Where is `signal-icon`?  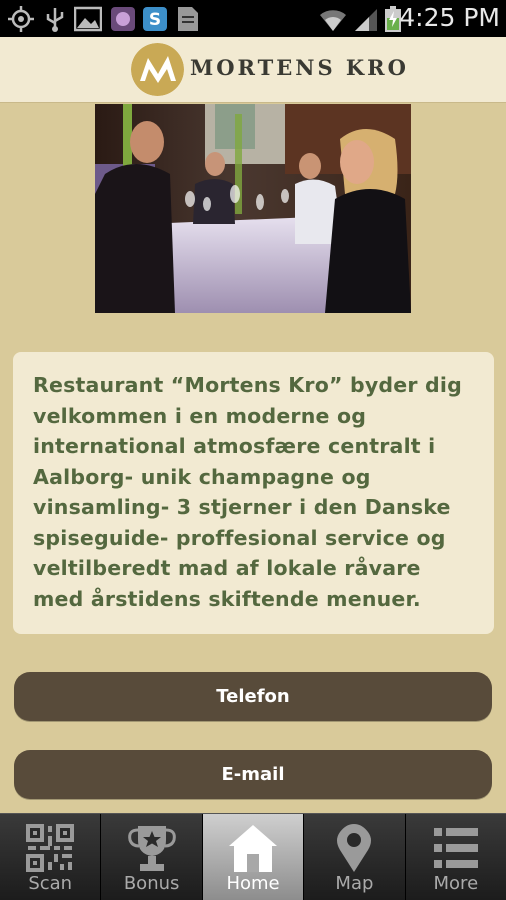 signal-icon is located at coordinates (366, 20).